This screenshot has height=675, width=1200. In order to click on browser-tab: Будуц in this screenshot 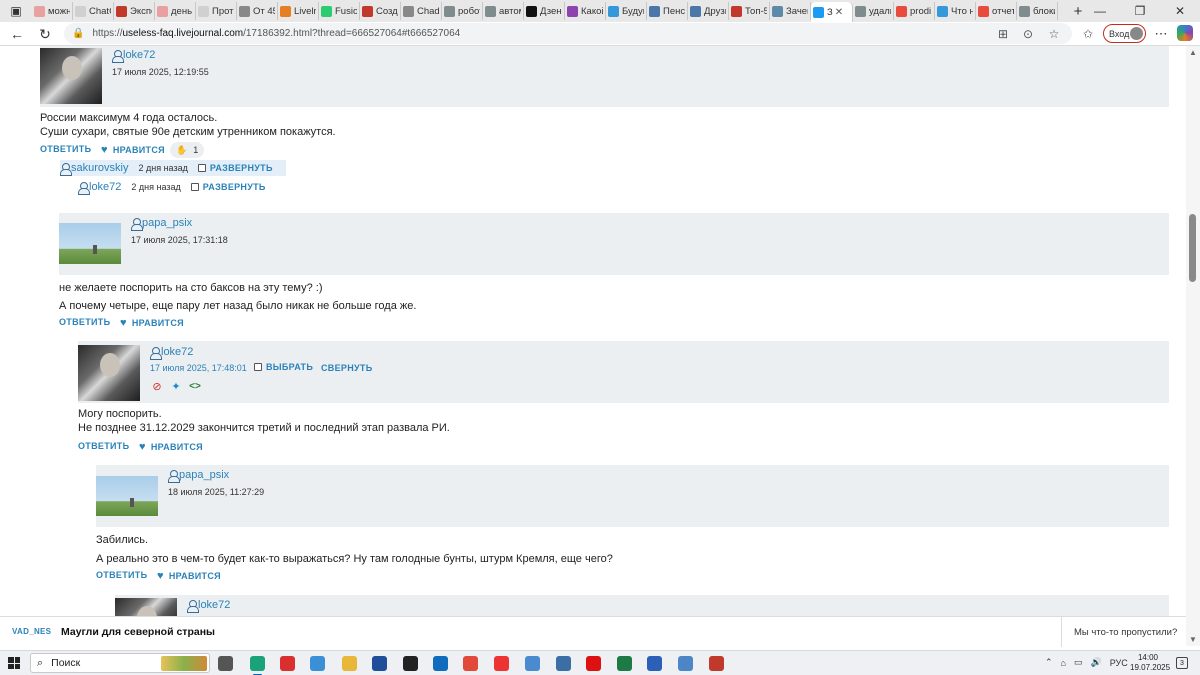, I will do `click(626, 11)`.